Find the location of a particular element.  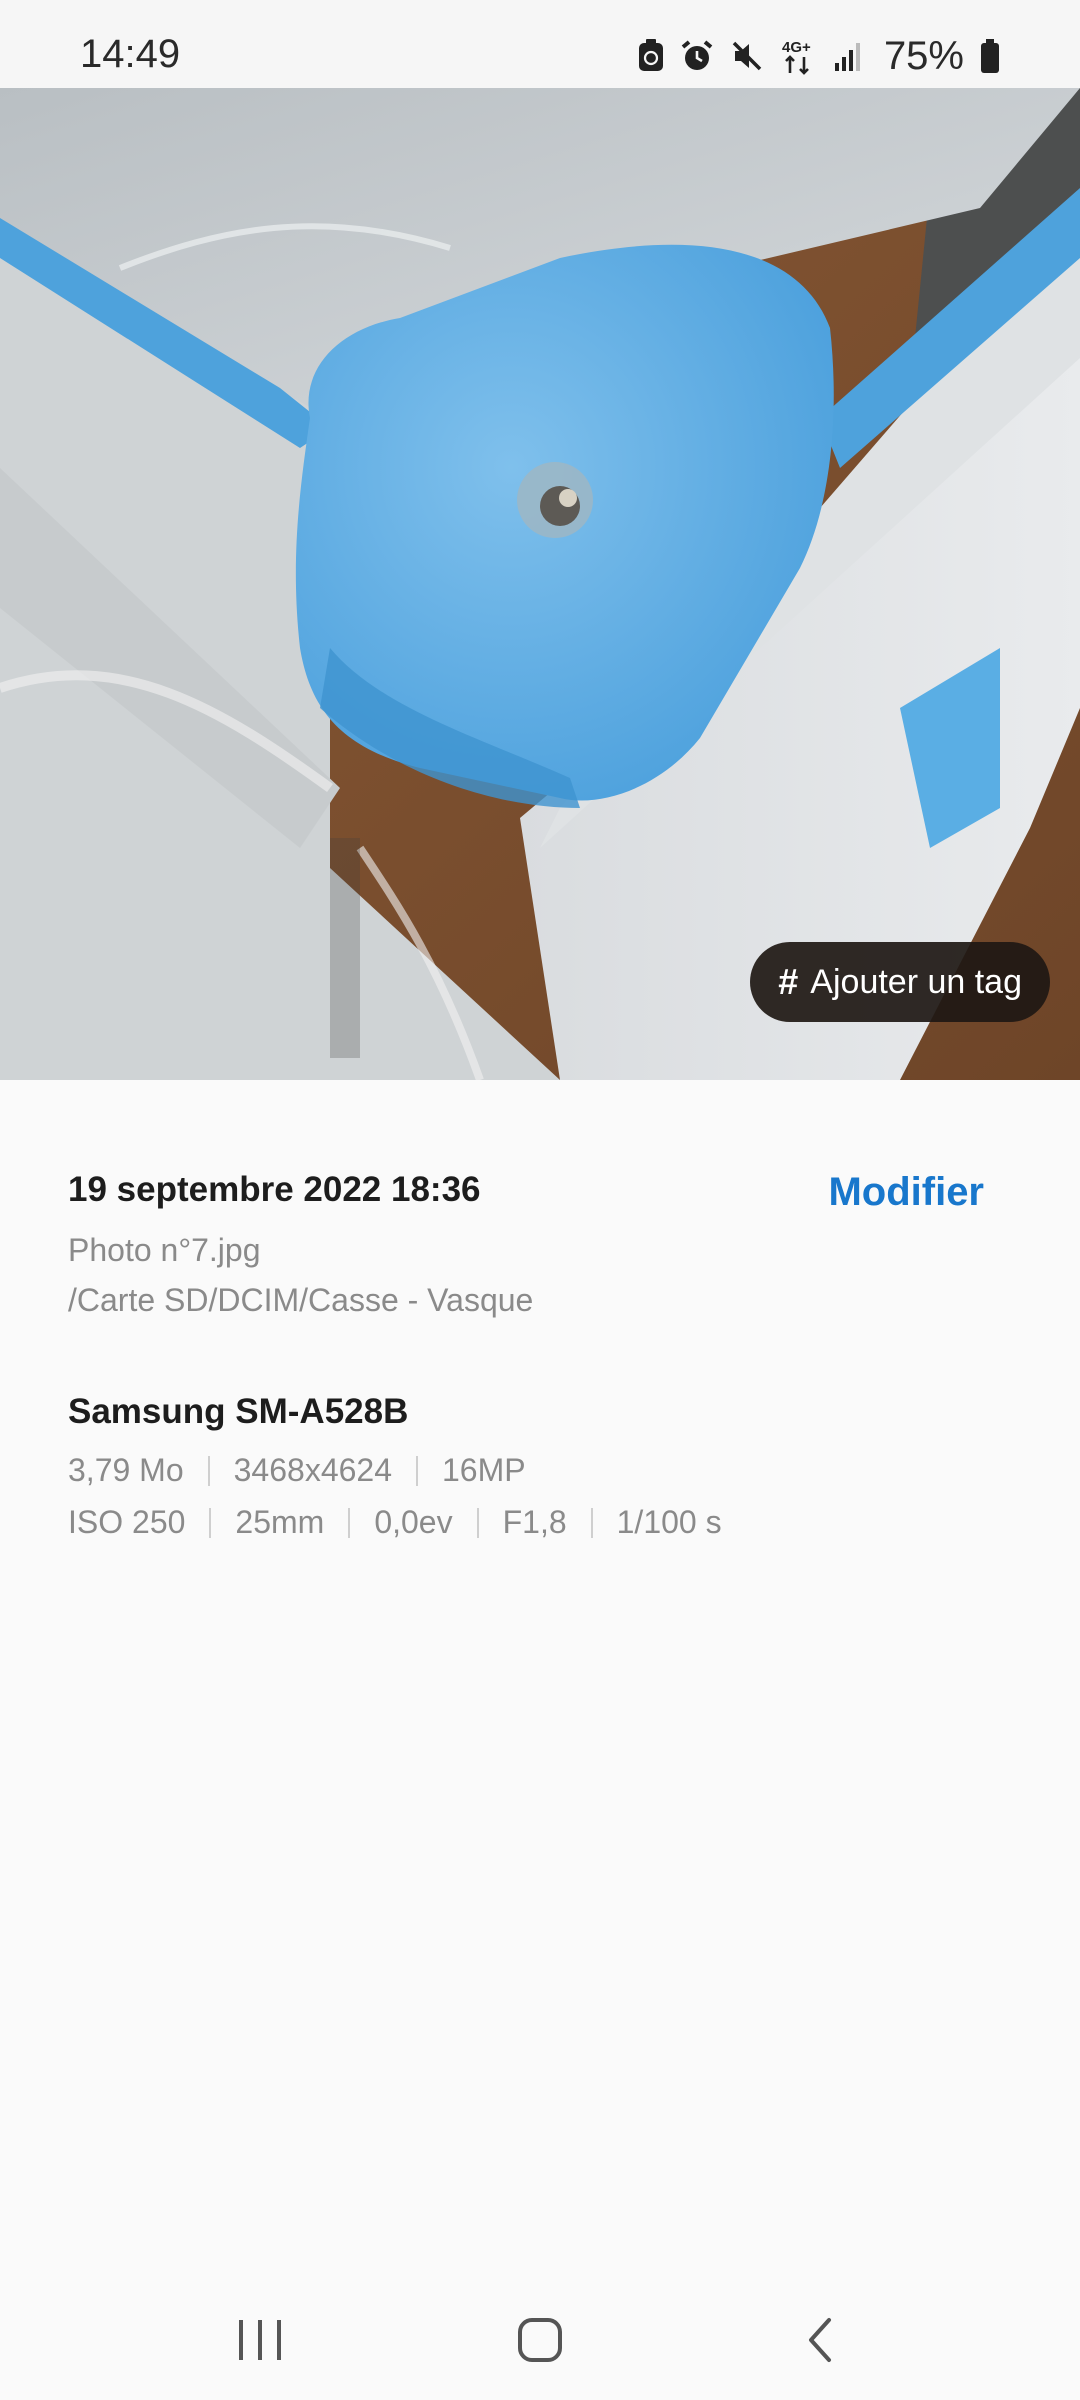

status-icons: 4G+ 75% is located at coordinates (819, 56).